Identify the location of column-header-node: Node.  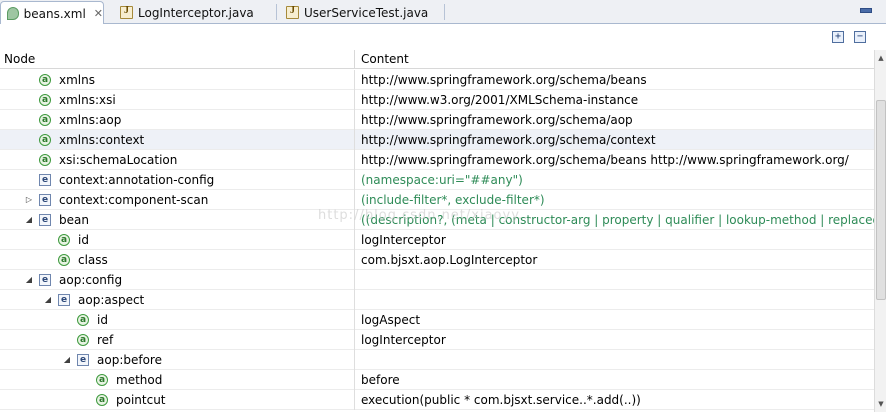
(177, 59).